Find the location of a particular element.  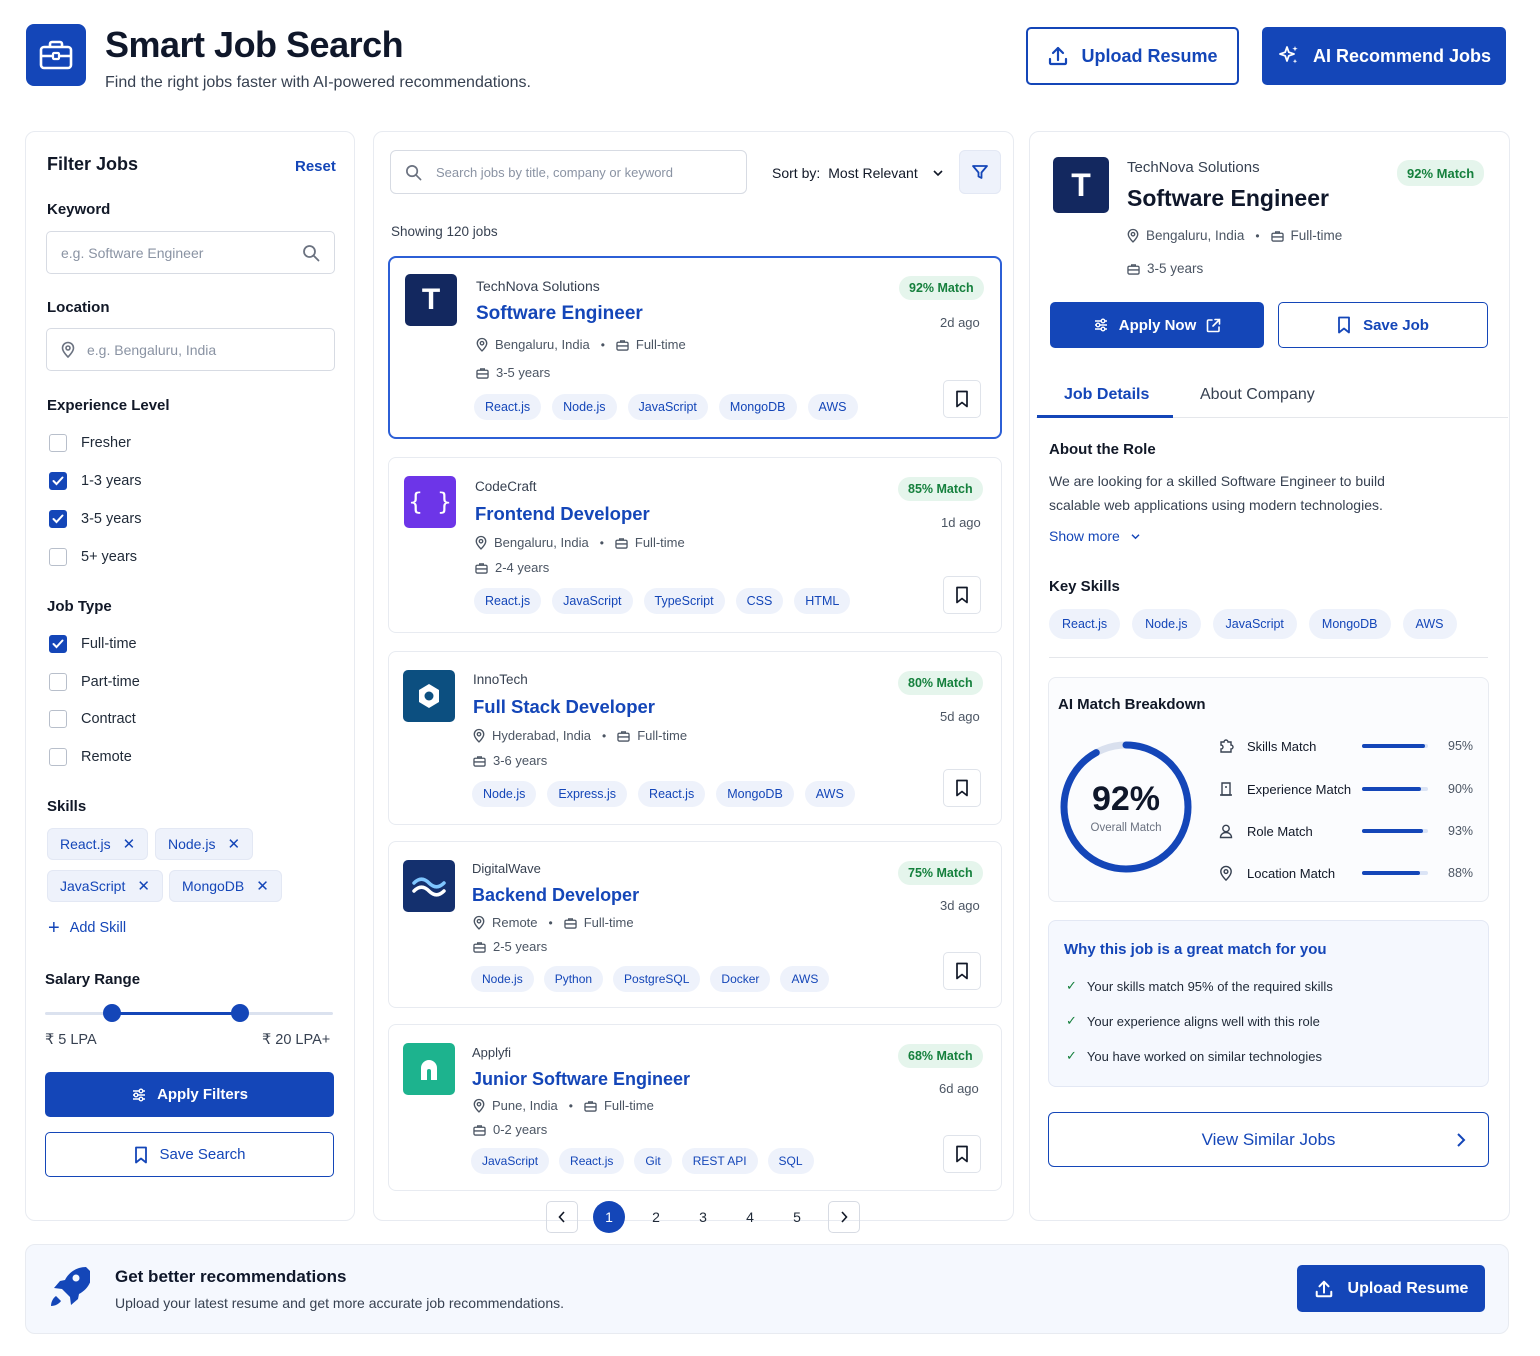

save-search-button: Save Search is located at coordinates (189, 1154).